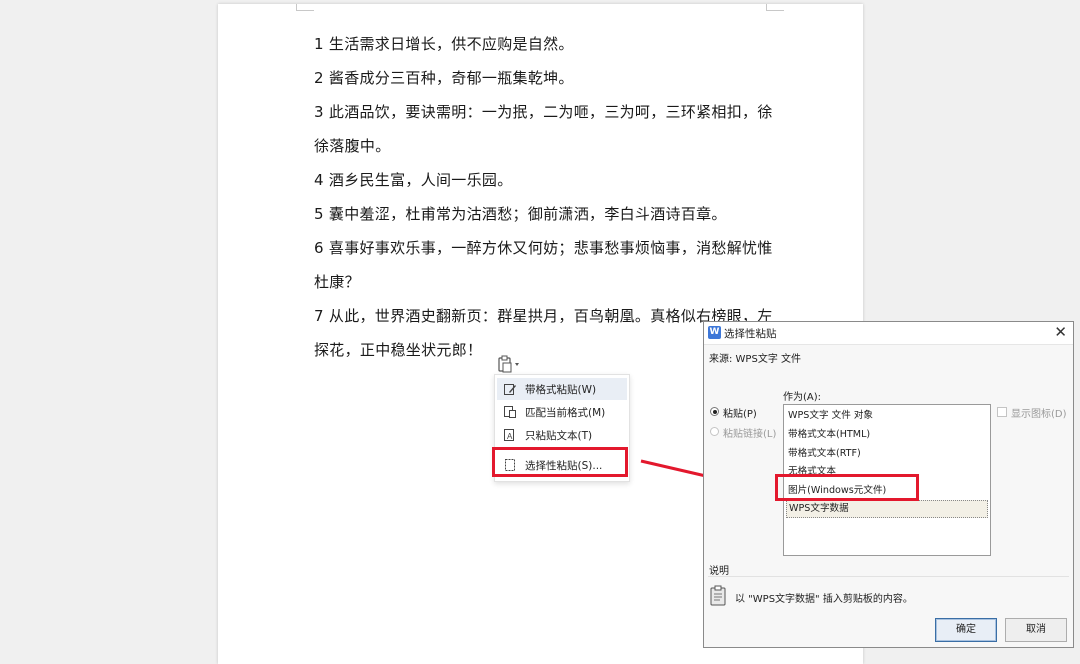 The width and height of the screenshot is (1080, 664). Describe the element at coordinates (510, 389) in the screenshot. I see `paste-formatted-icon` at that location.